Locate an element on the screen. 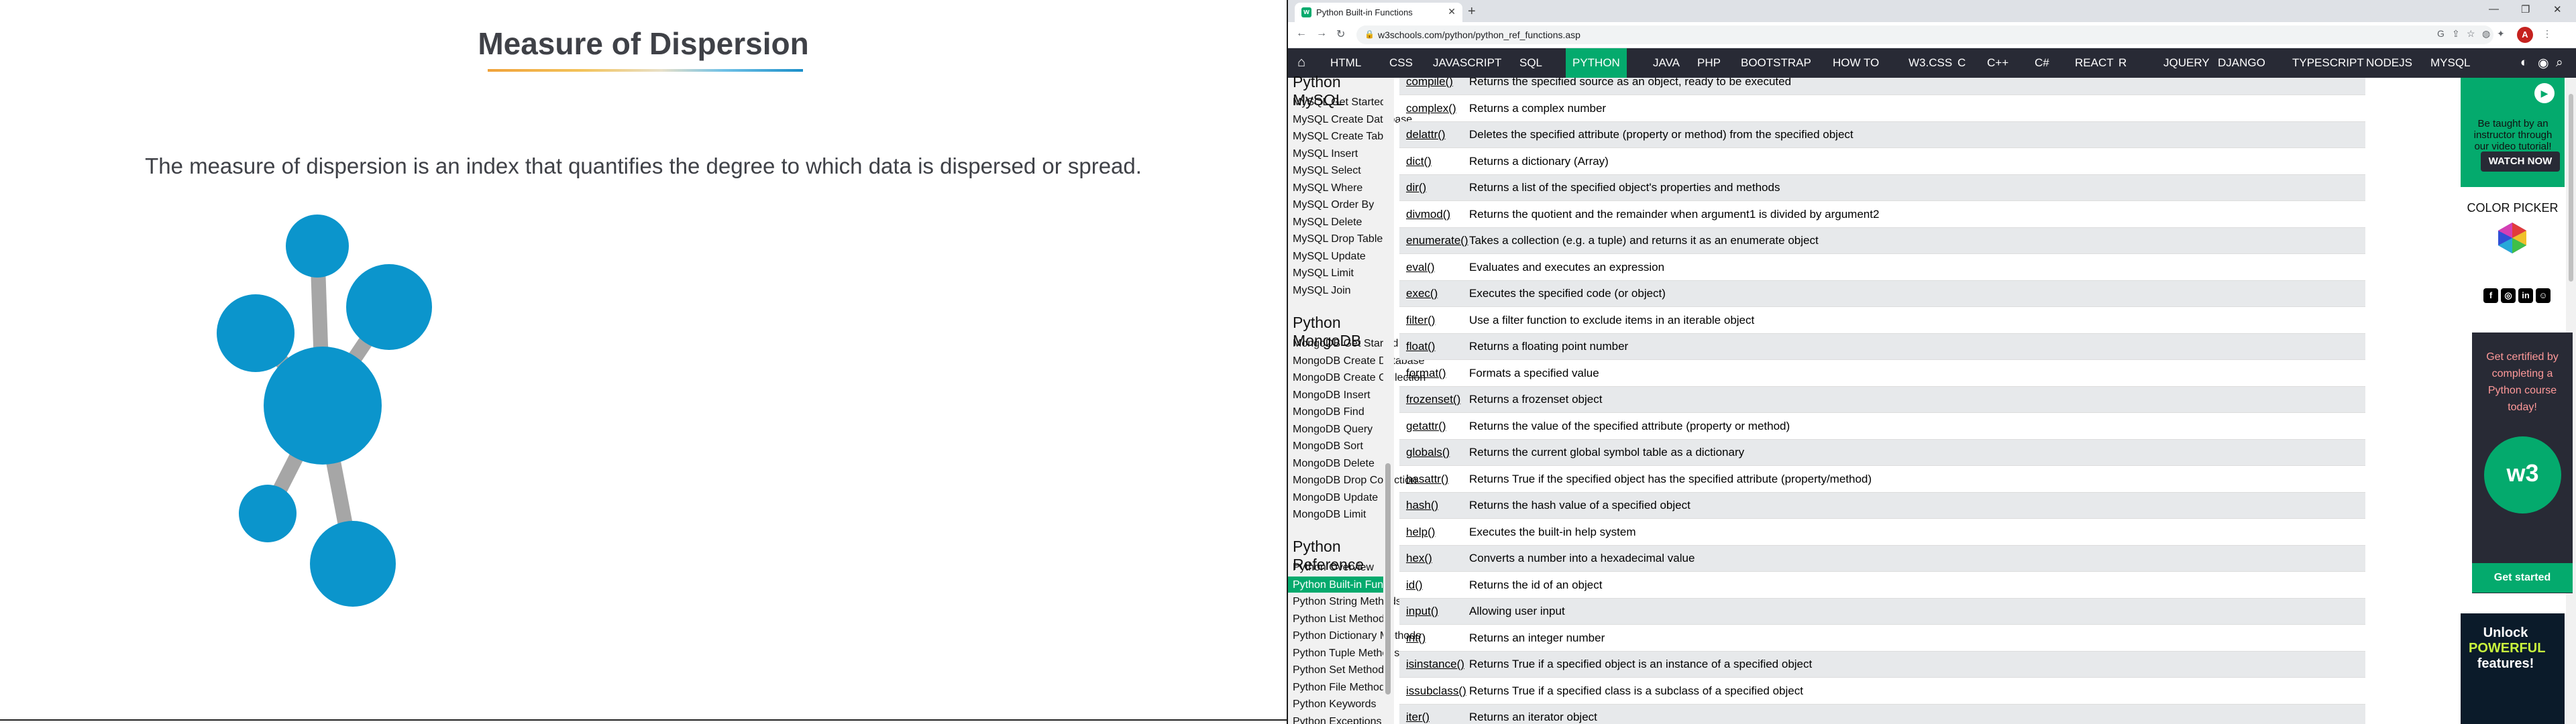 The height and width of the screenshot is (724, 2576). function-link: int() is located at coordinates (1416, 638).